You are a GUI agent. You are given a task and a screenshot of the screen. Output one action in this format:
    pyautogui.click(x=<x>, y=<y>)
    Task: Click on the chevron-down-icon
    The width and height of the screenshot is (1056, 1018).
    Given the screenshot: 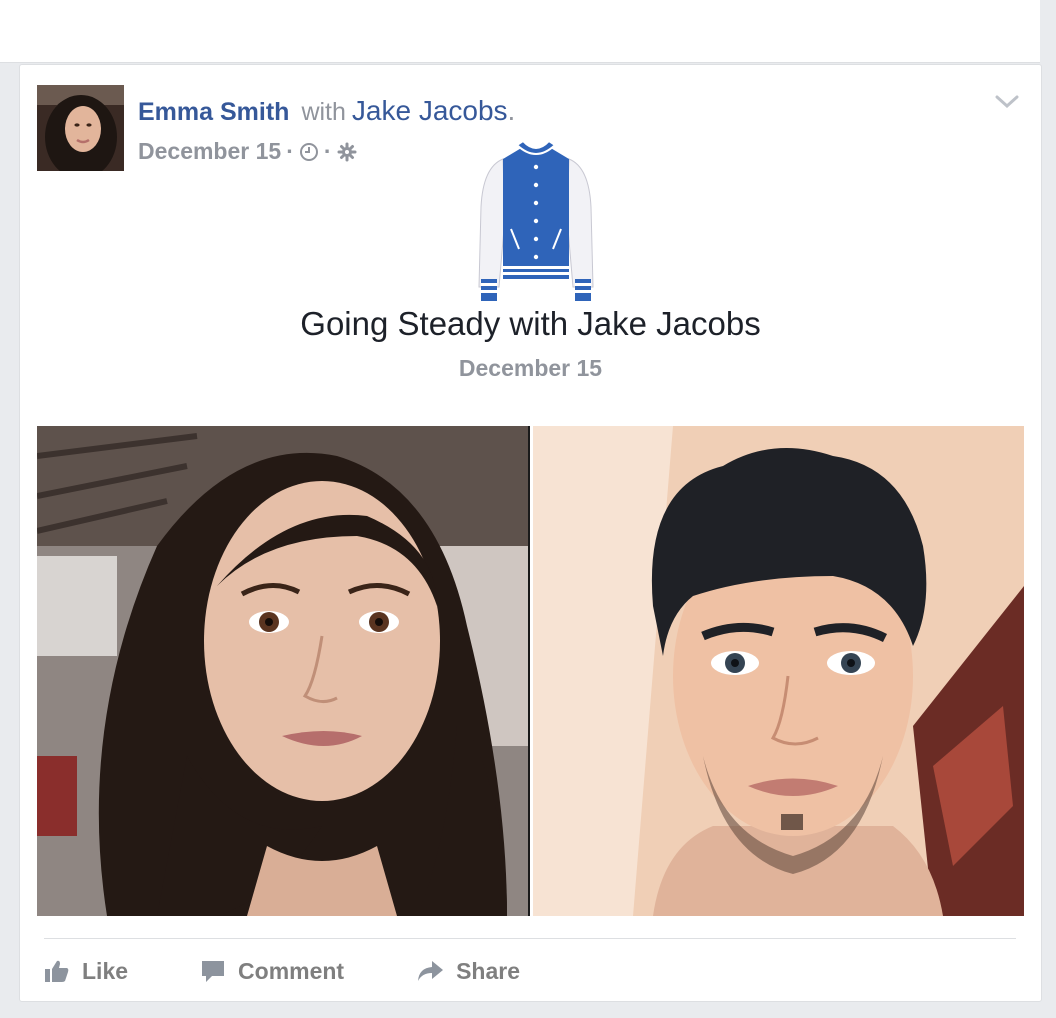 What is the action you would take?
    pyautogui.click(x=1007, y=102)
    